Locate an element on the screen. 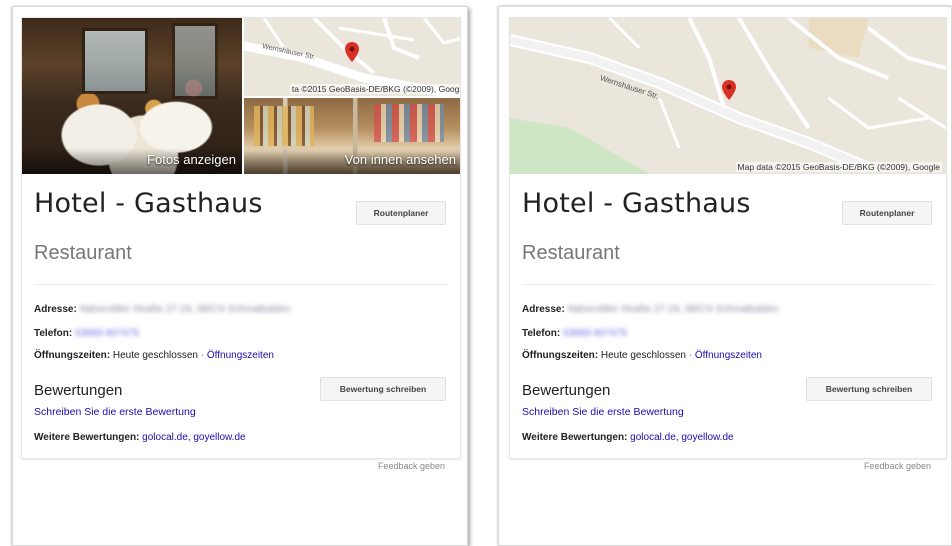 This screenshot has height=546, width=952. map-attribution: ta ©2015 GeoBasis-DE/BKG (©2009), Google is located at coordinates (374, 89).